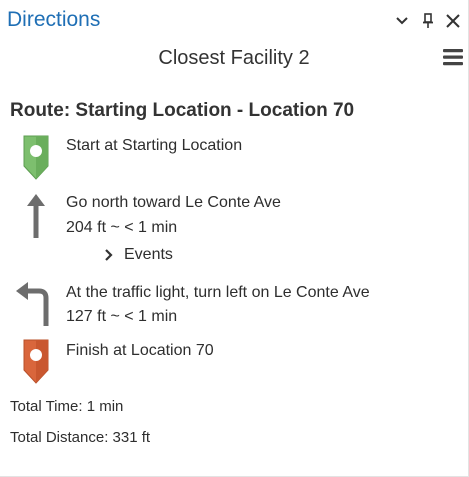 The height and width of the screenshot is (477, 469). I want to click on step-instruction: Start at Starting Location, so click(154, 146).